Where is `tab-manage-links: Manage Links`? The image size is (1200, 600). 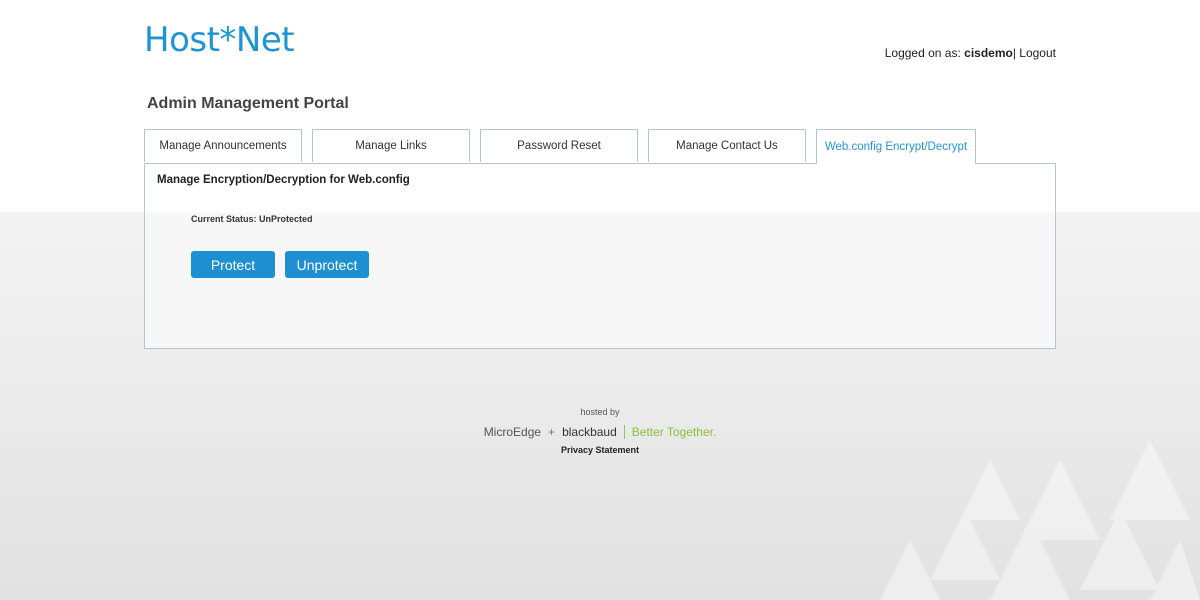 tab-manage-links: Manage Links is located at coordinates (391, 145).